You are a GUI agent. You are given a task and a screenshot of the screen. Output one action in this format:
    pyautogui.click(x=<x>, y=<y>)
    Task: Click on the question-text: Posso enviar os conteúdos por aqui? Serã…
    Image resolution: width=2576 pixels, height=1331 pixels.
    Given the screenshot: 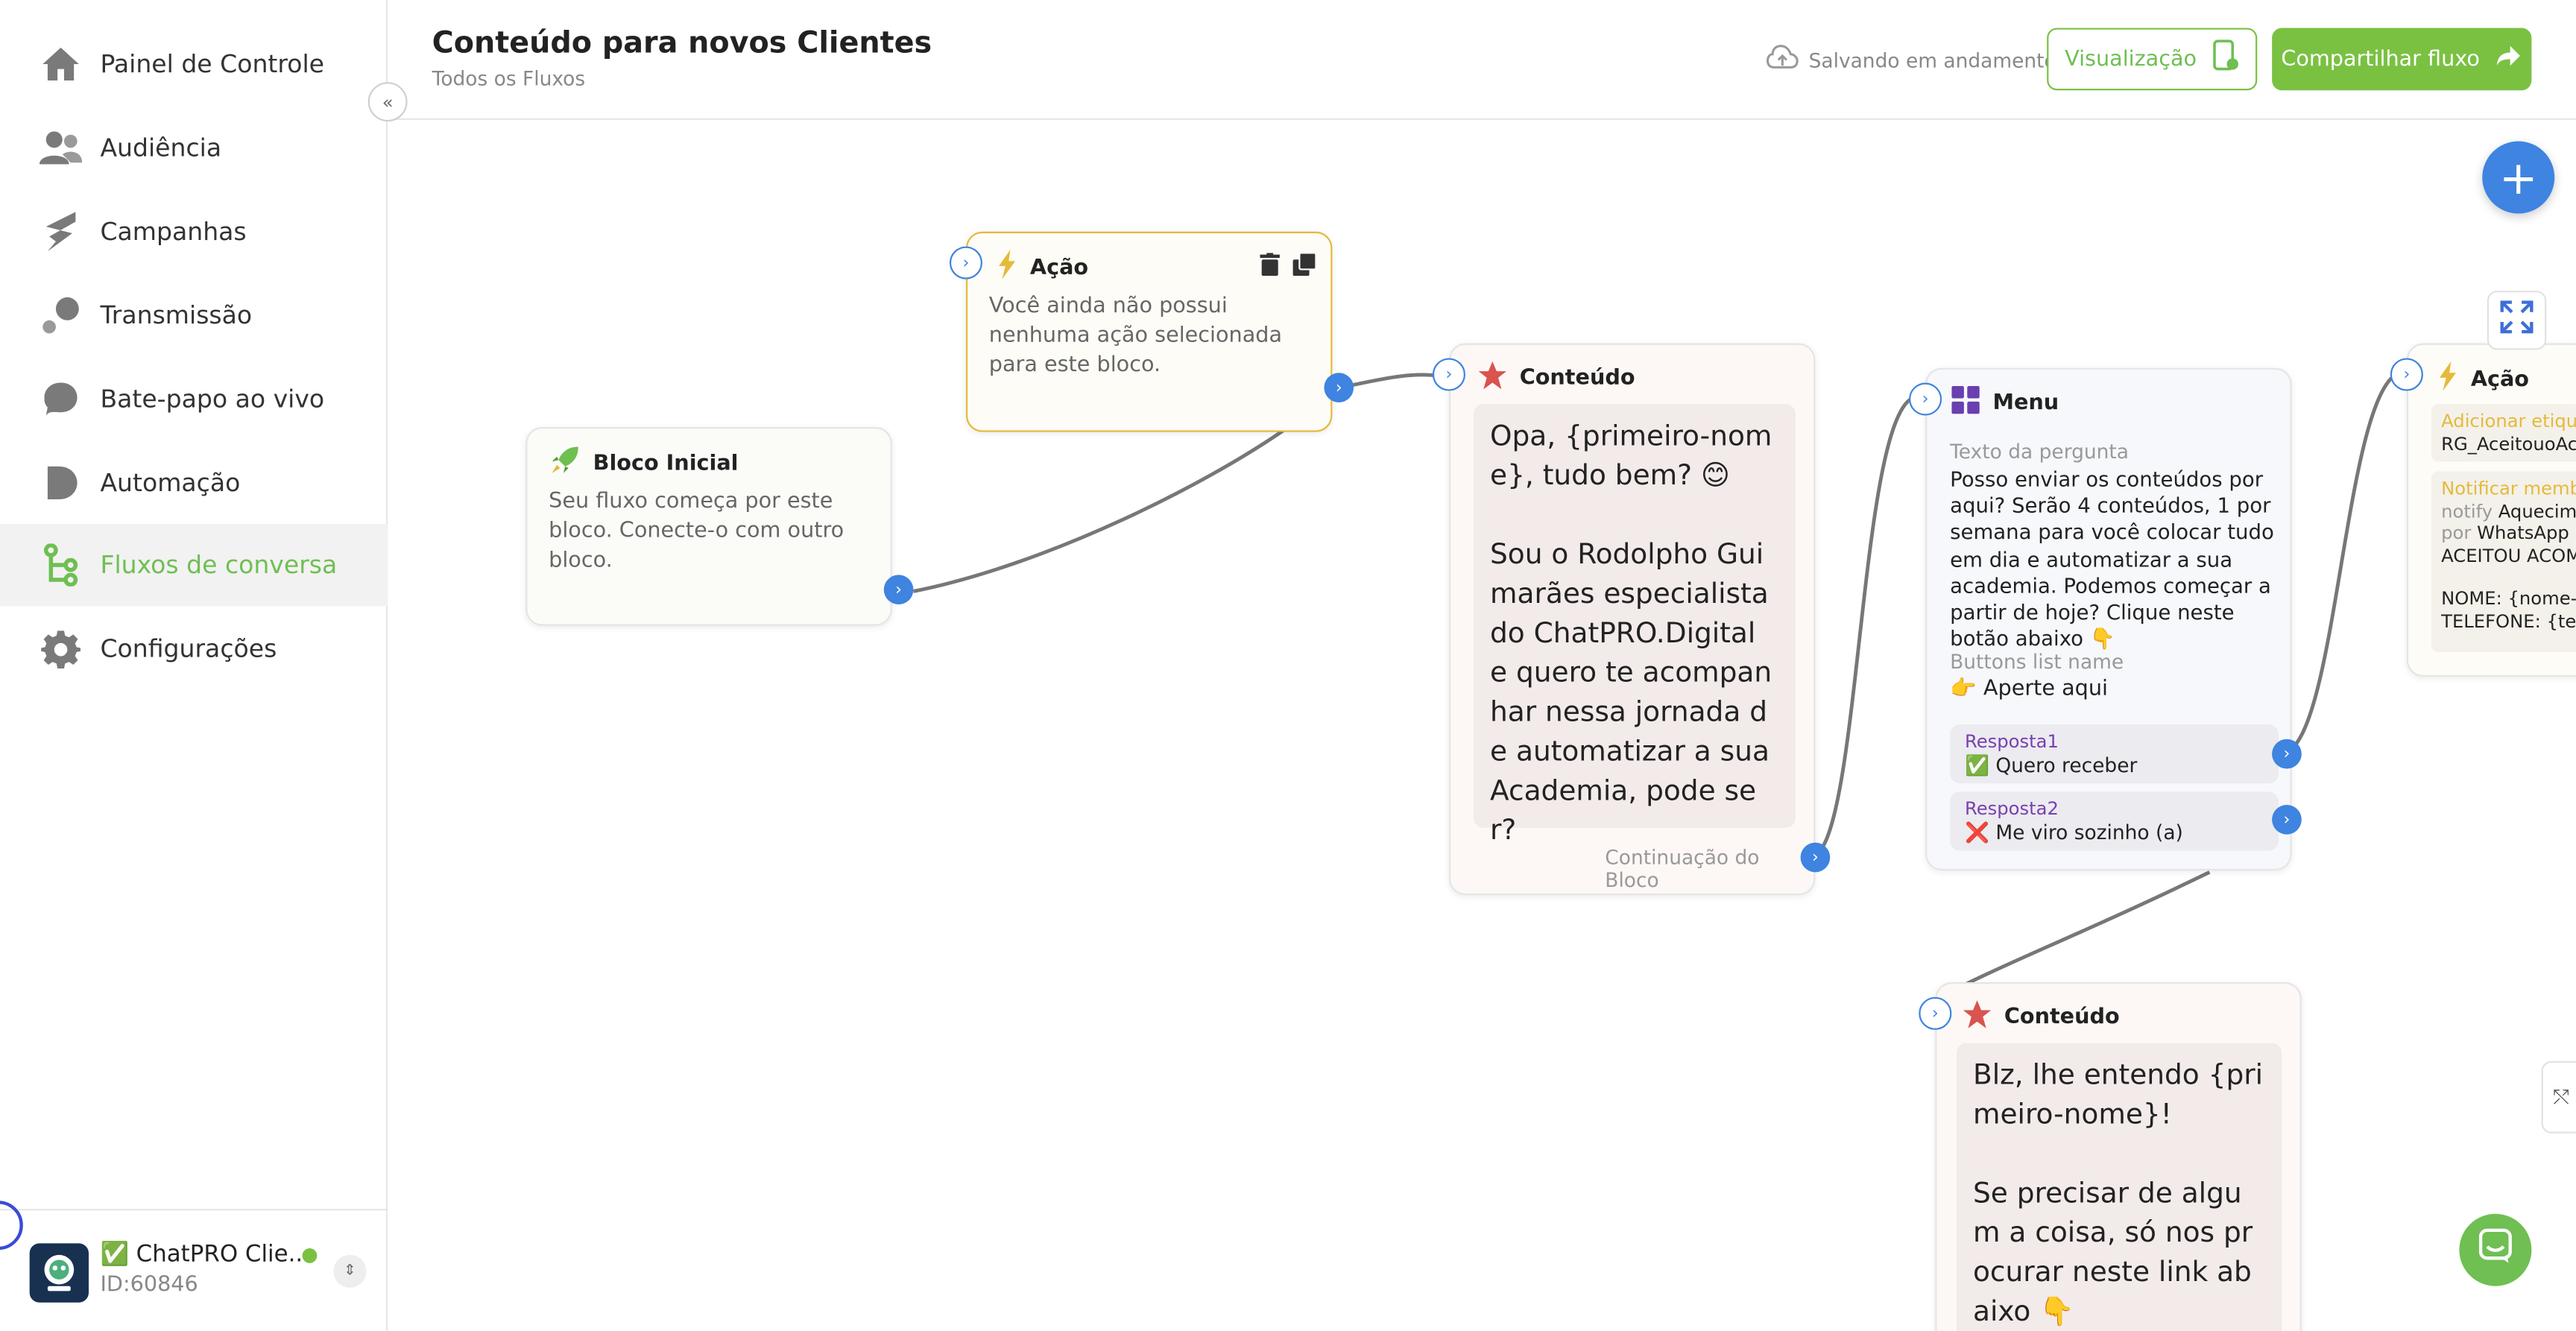 What is the action you would take?
    pyautogui.click(x=2112, y=558)
    